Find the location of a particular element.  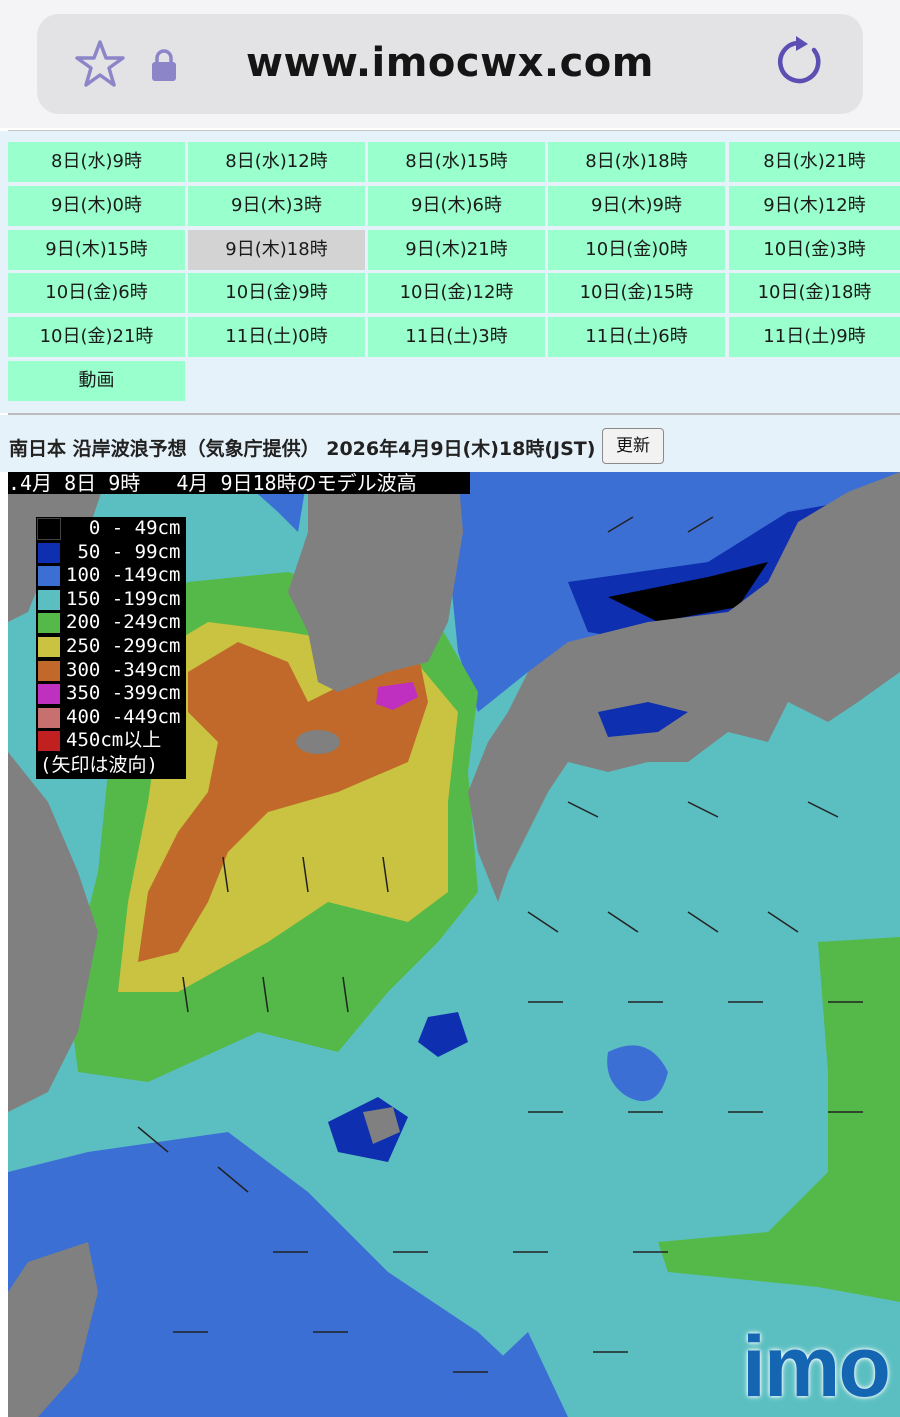

legend-label: 450cm以上 is located at coordinates (114, 740).